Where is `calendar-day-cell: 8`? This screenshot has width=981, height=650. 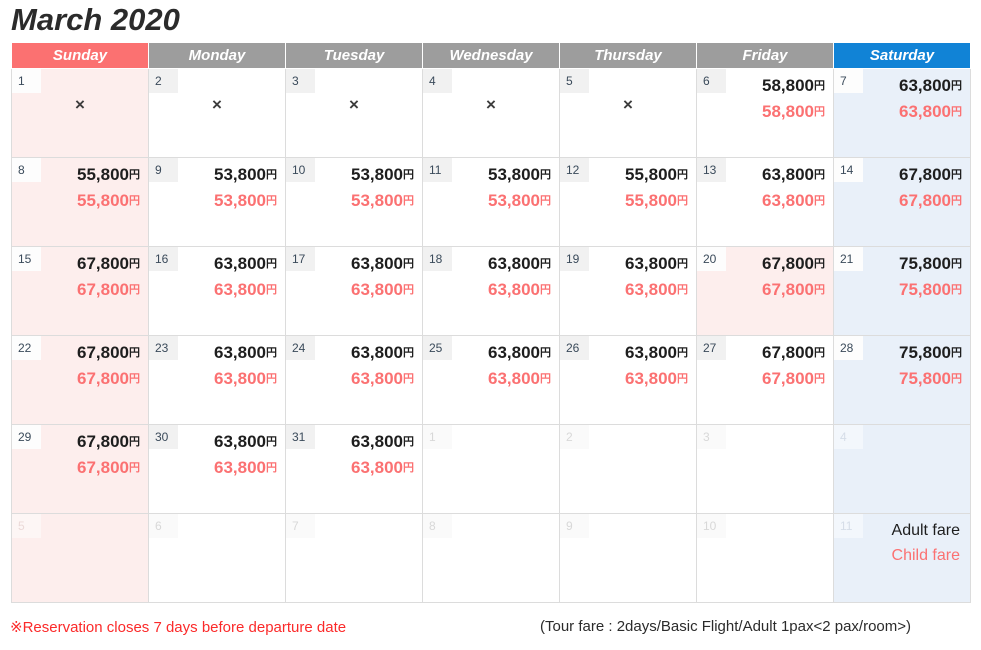 calendar-day-cell: 8 is located at coordinates (491, 558).